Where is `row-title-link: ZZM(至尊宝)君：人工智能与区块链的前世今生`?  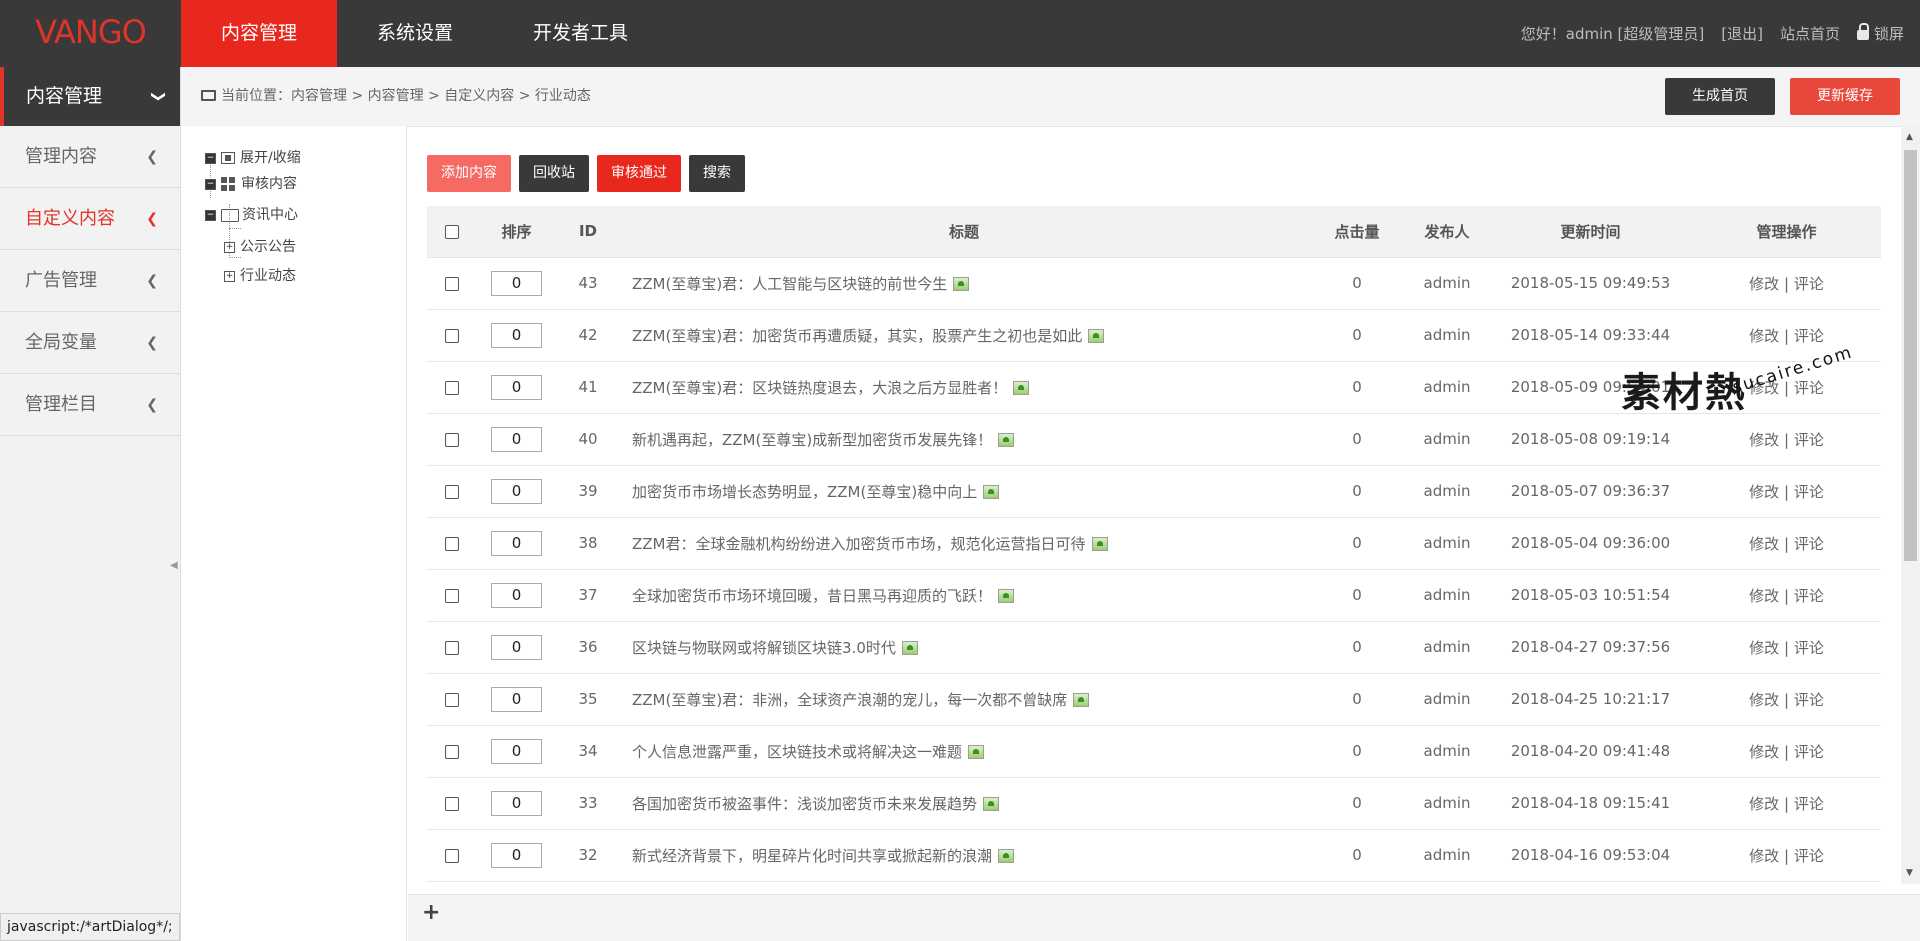 row-title-link: ZZM(至尊宝)君：人工智能与区块链的前世今生 is located at coordinates (789, 284).